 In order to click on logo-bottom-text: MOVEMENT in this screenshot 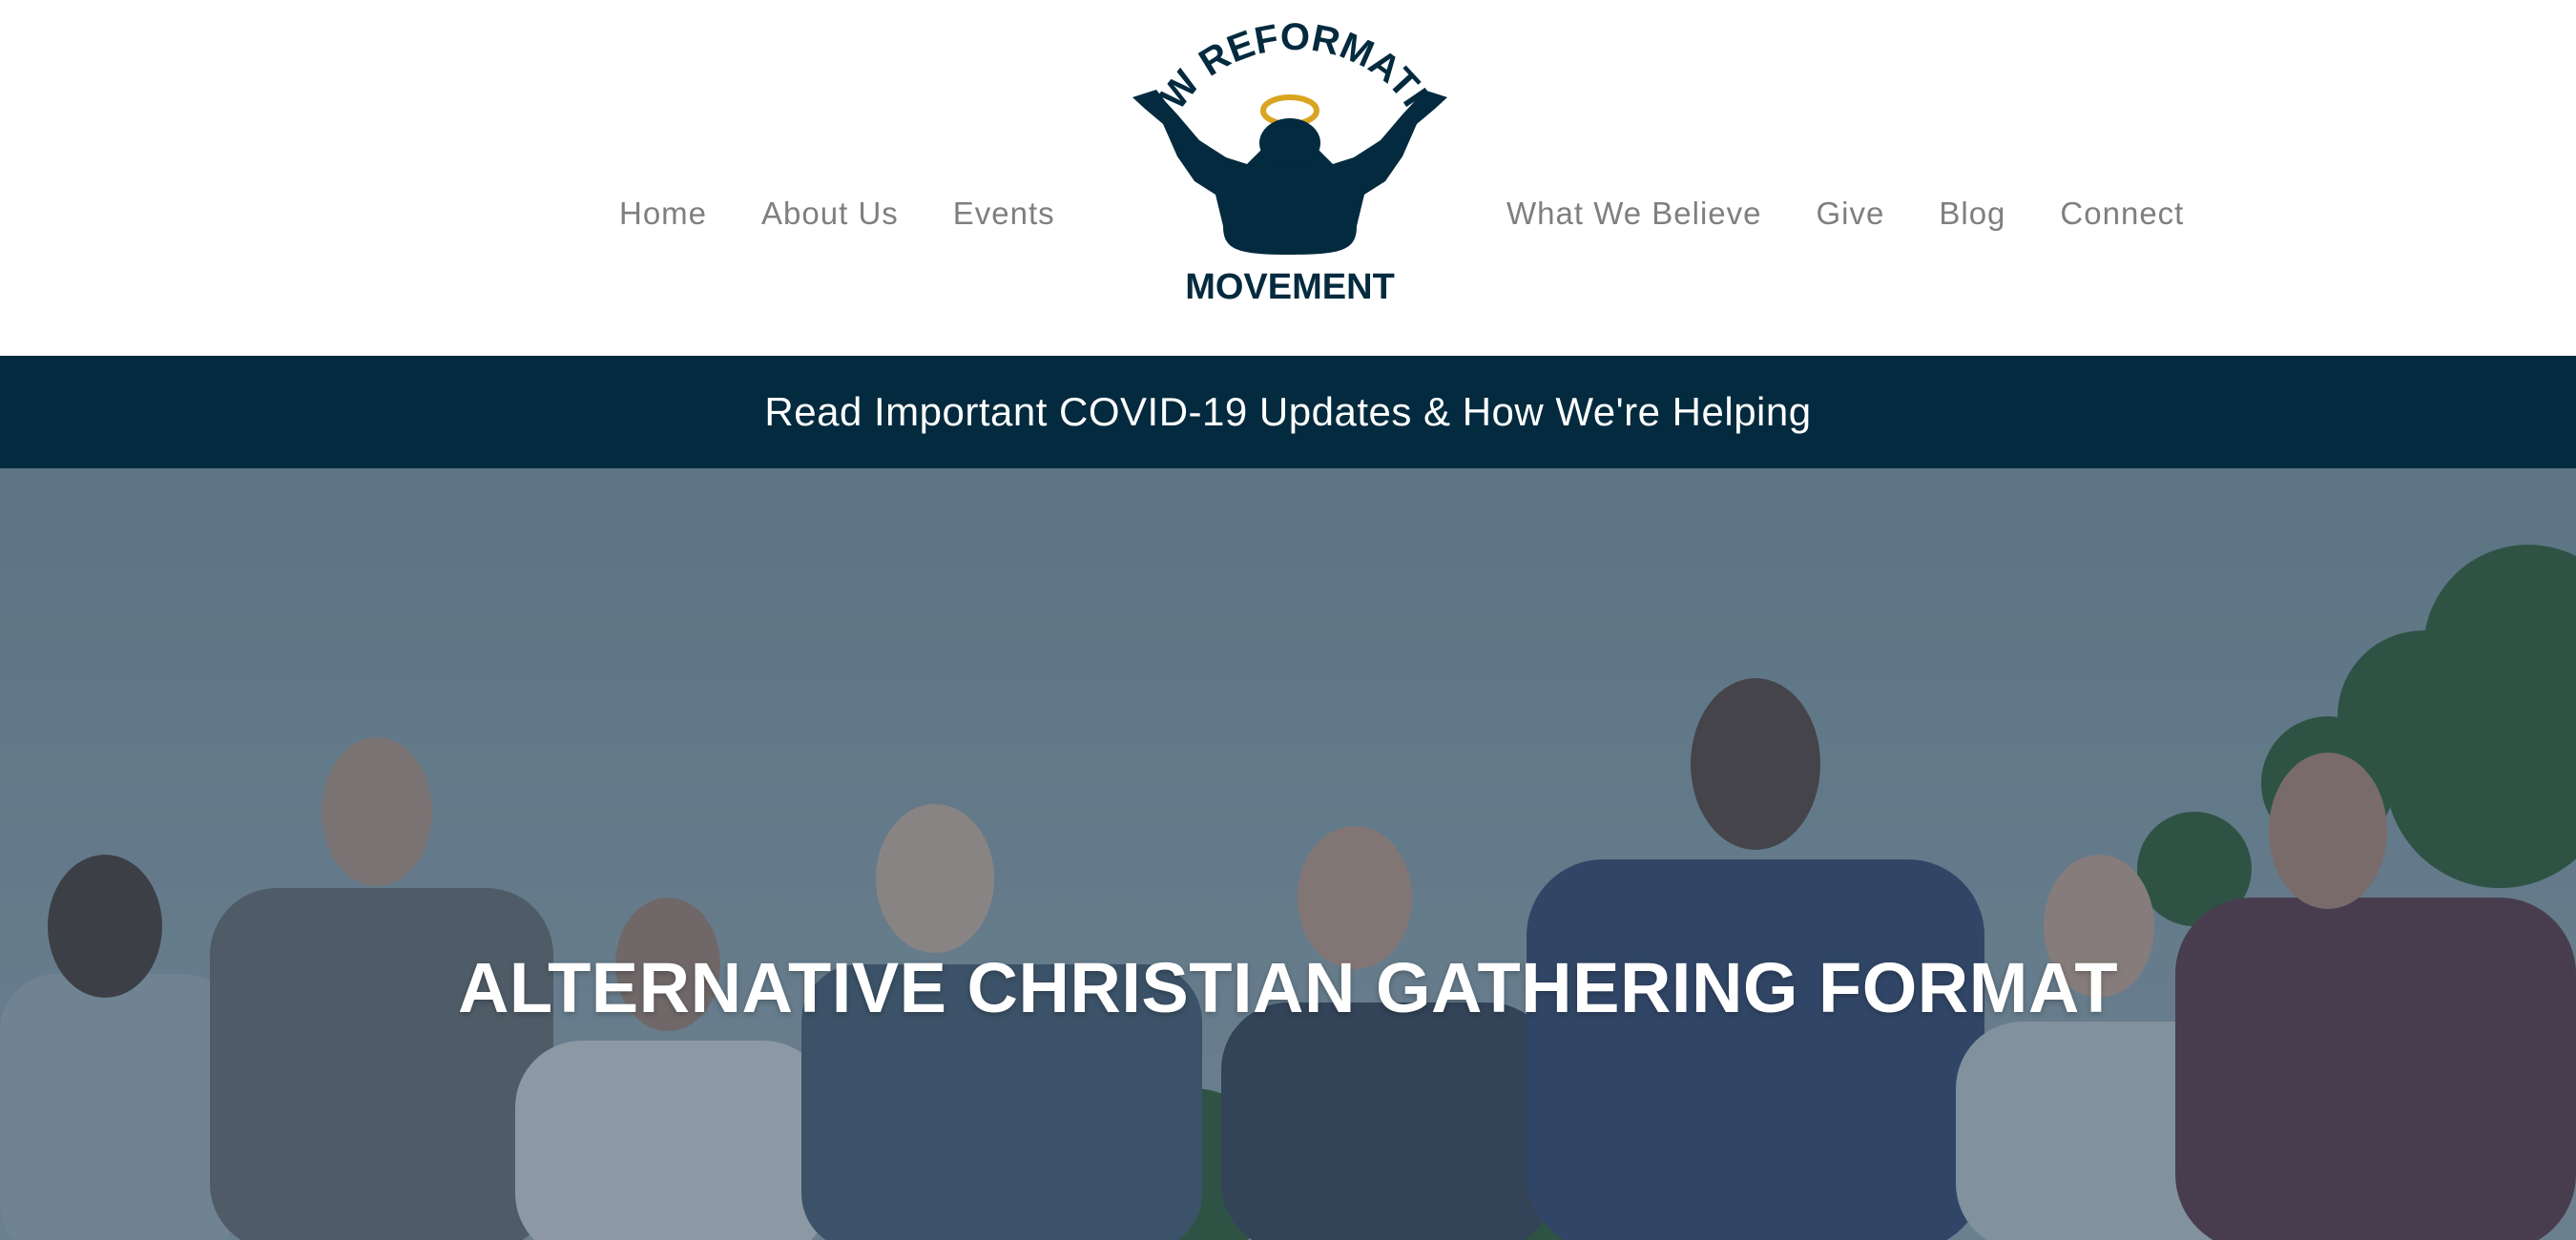, I will do `click(1290, 287)`.